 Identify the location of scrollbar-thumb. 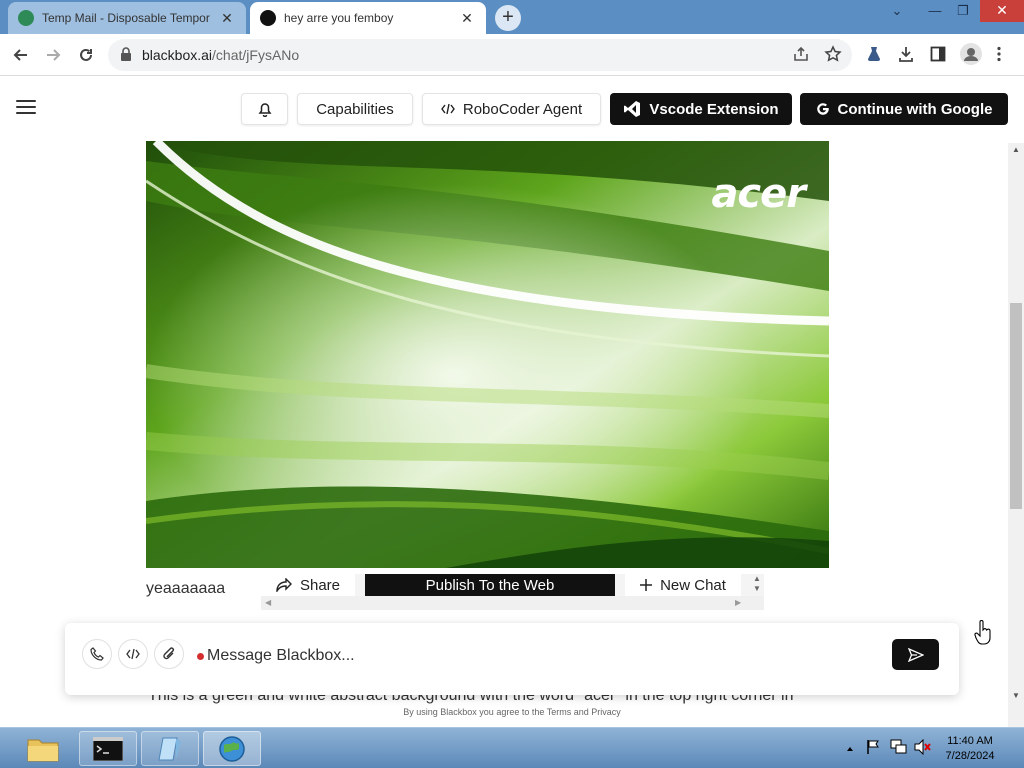
(1016, 406).